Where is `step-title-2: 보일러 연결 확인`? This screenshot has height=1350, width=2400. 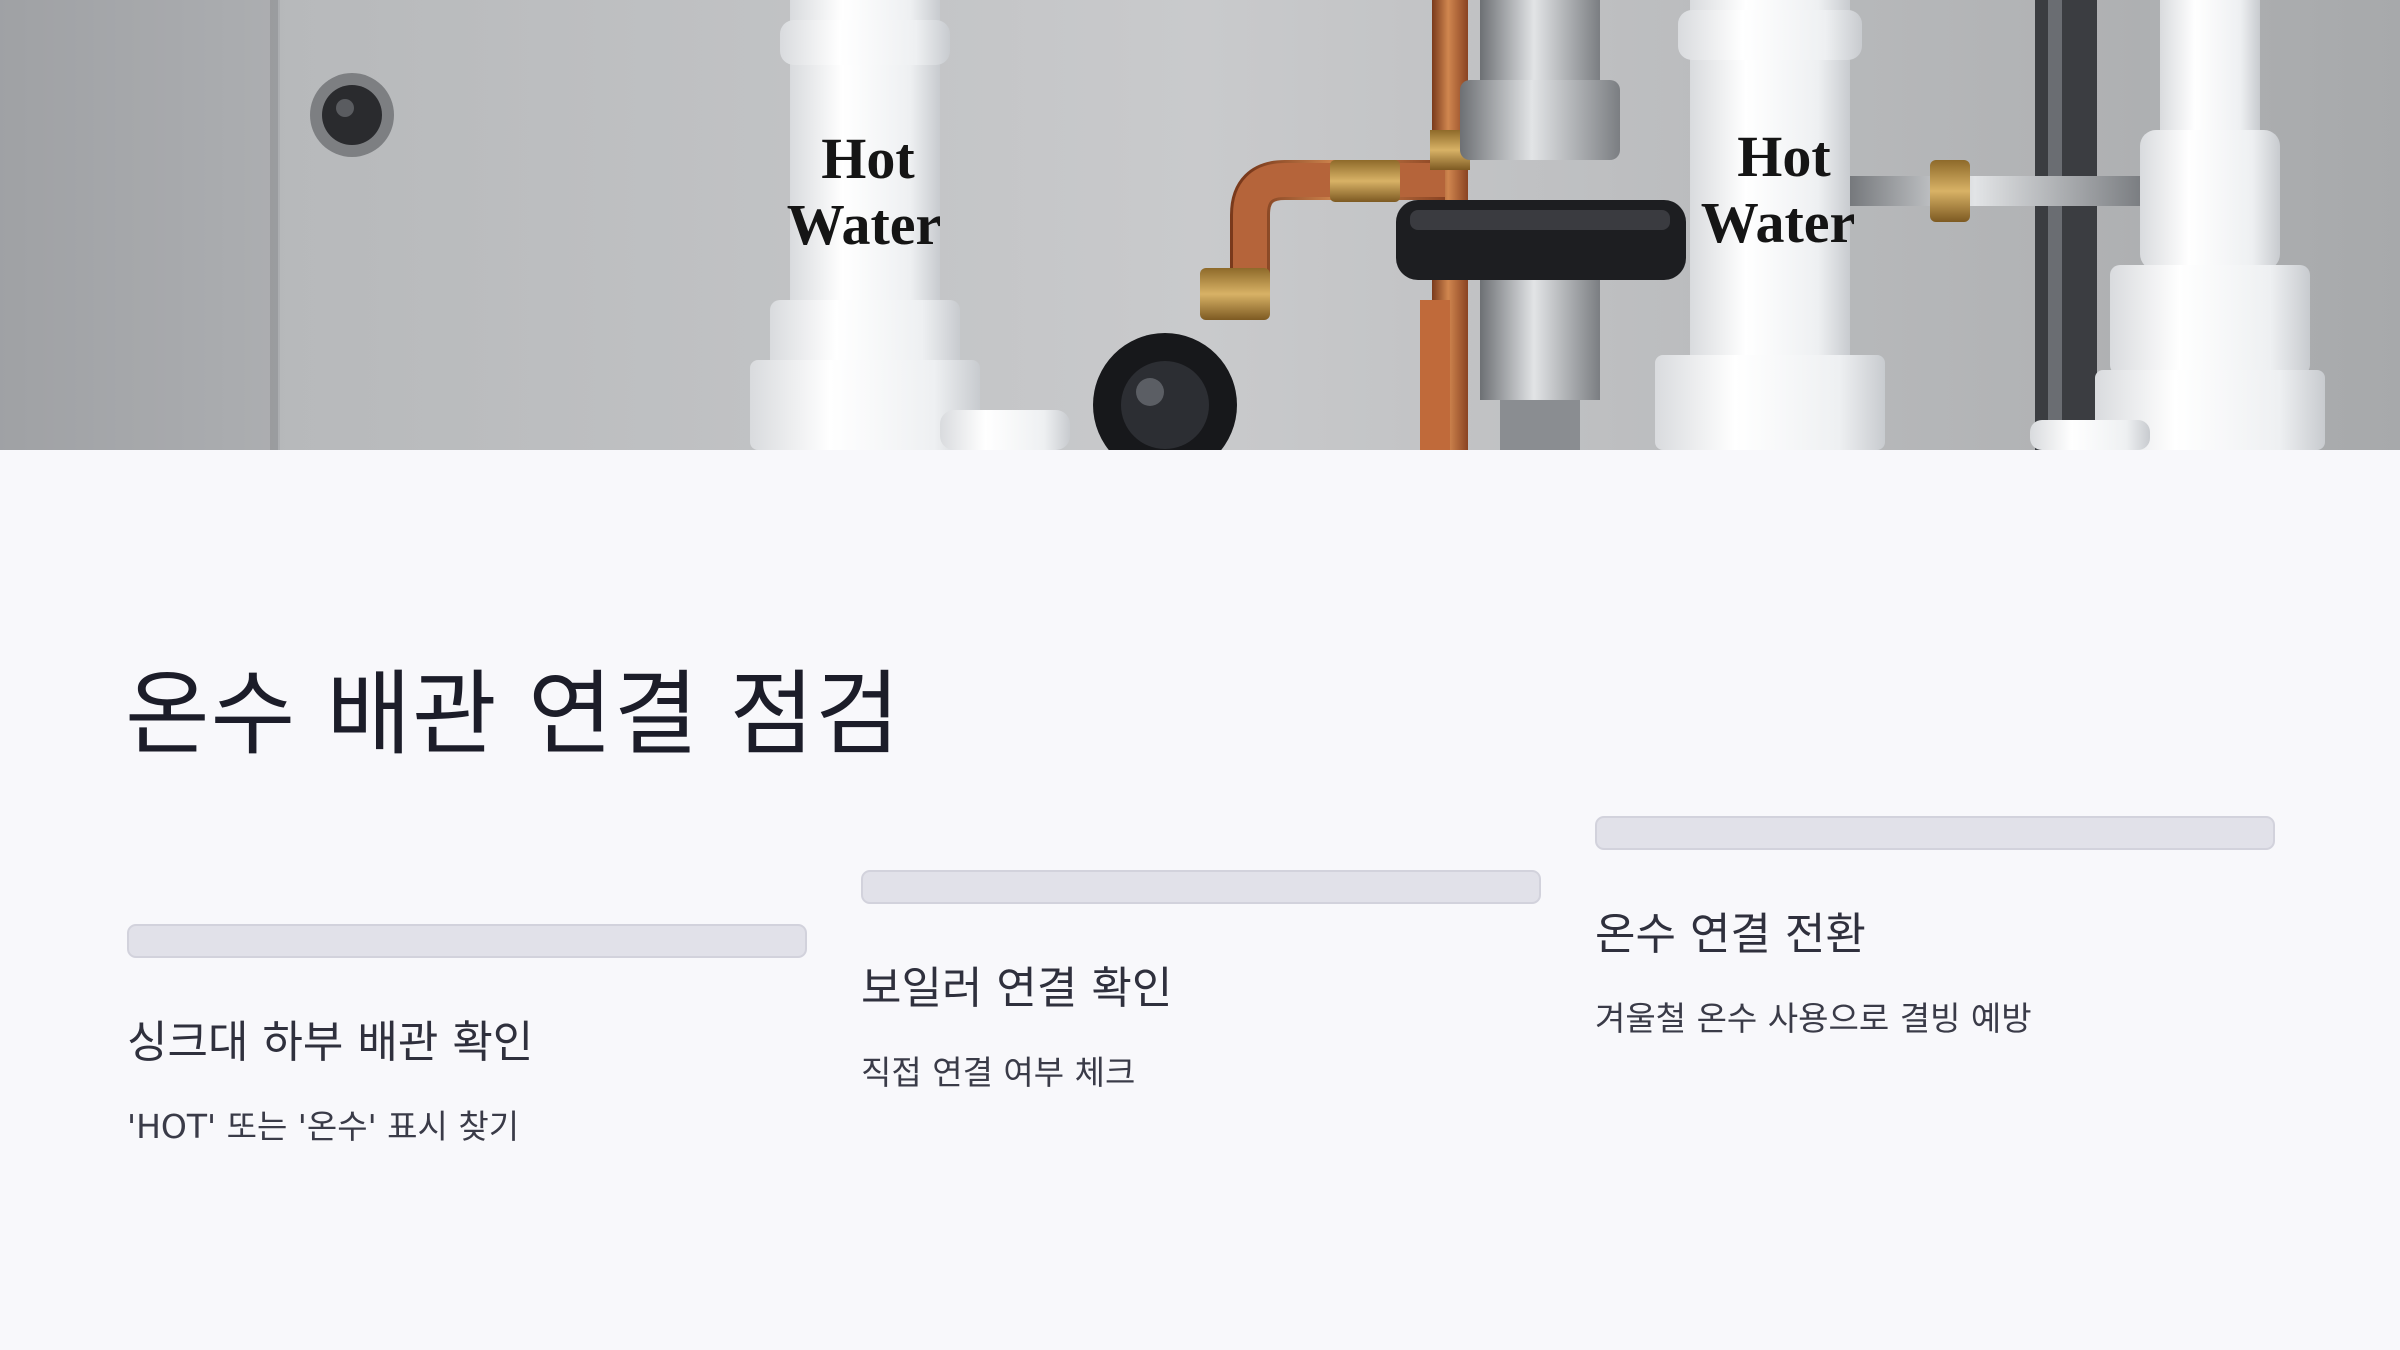 step-title-2: 보일러 연결 확인 is located at coordinates (1017, 988).